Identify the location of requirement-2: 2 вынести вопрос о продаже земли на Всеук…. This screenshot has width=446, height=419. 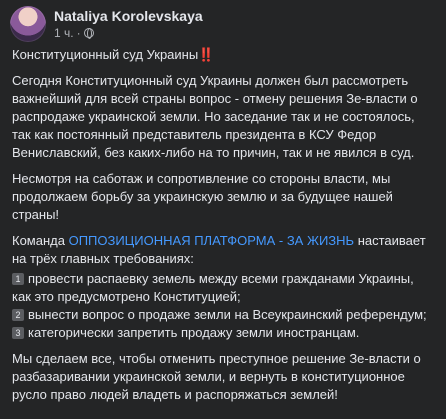
(223, 315).